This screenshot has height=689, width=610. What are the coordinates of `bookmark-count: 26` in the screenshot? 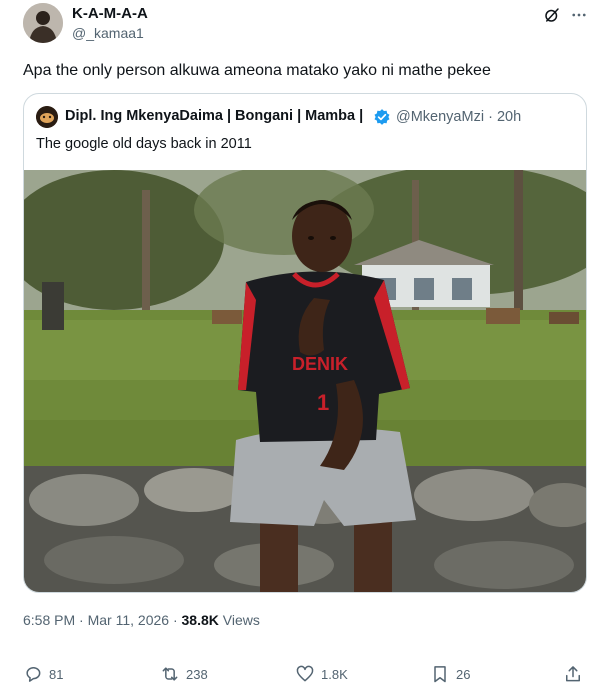 It's located at (463, 674).